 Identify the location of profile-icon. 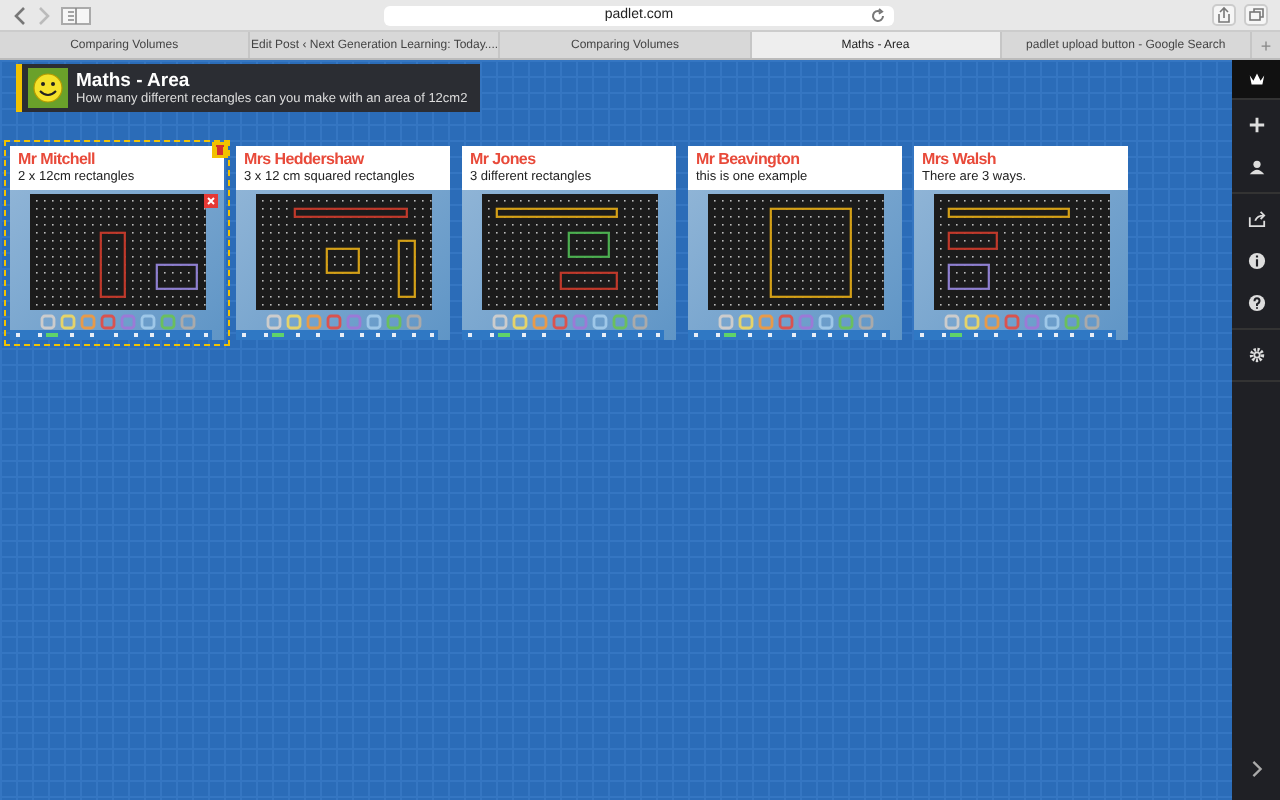
(1256, 167).